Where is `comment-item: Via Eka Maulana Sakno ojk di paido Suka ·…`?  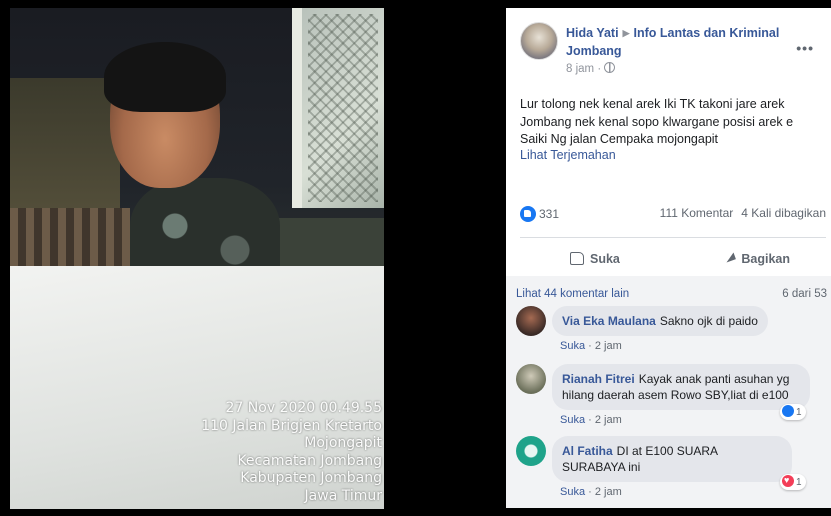 comment-item: Via Eka Maulana Sakno ojk di paido Suka ·… is located at coordinates (671, 331).